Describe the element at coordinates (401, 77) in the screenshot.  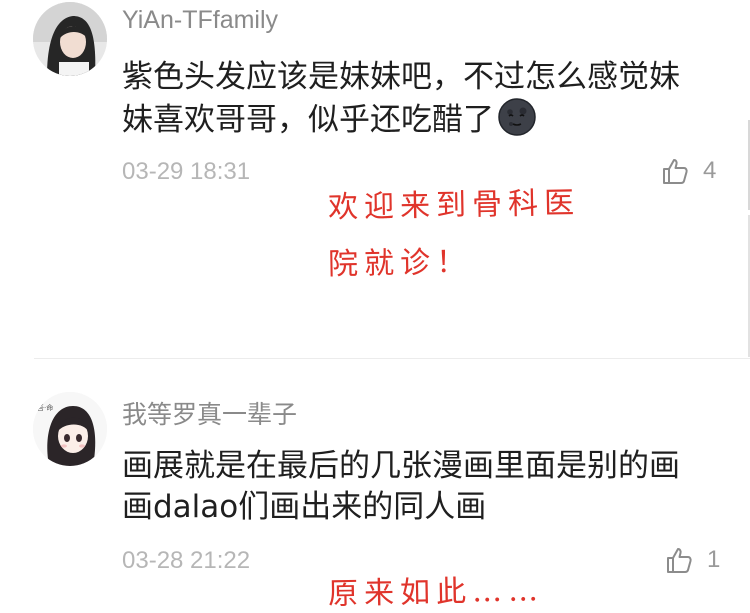
I see `comment-text-line: 紫色头发应该是妹妹吧，不过怎么感觉妹` at that location.